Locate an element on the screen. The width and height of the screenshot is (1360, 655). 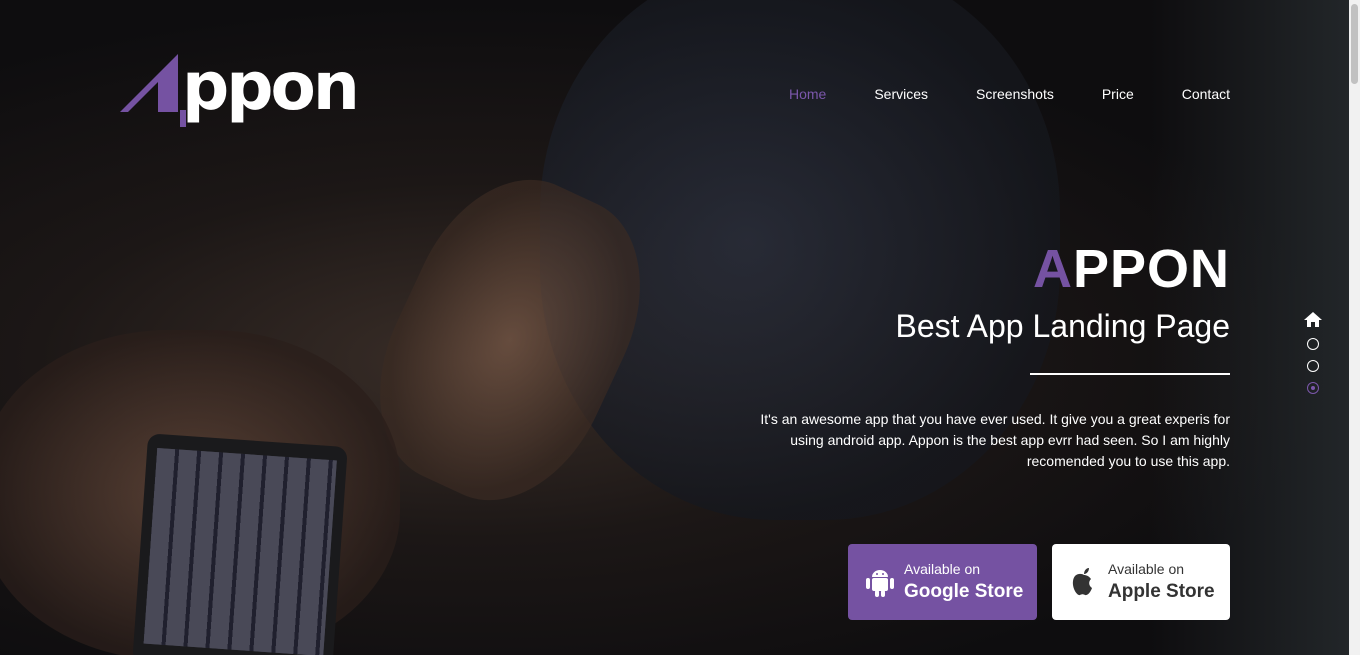
apple-button-line2: Apple Store is located at coordinates (1161, 591).